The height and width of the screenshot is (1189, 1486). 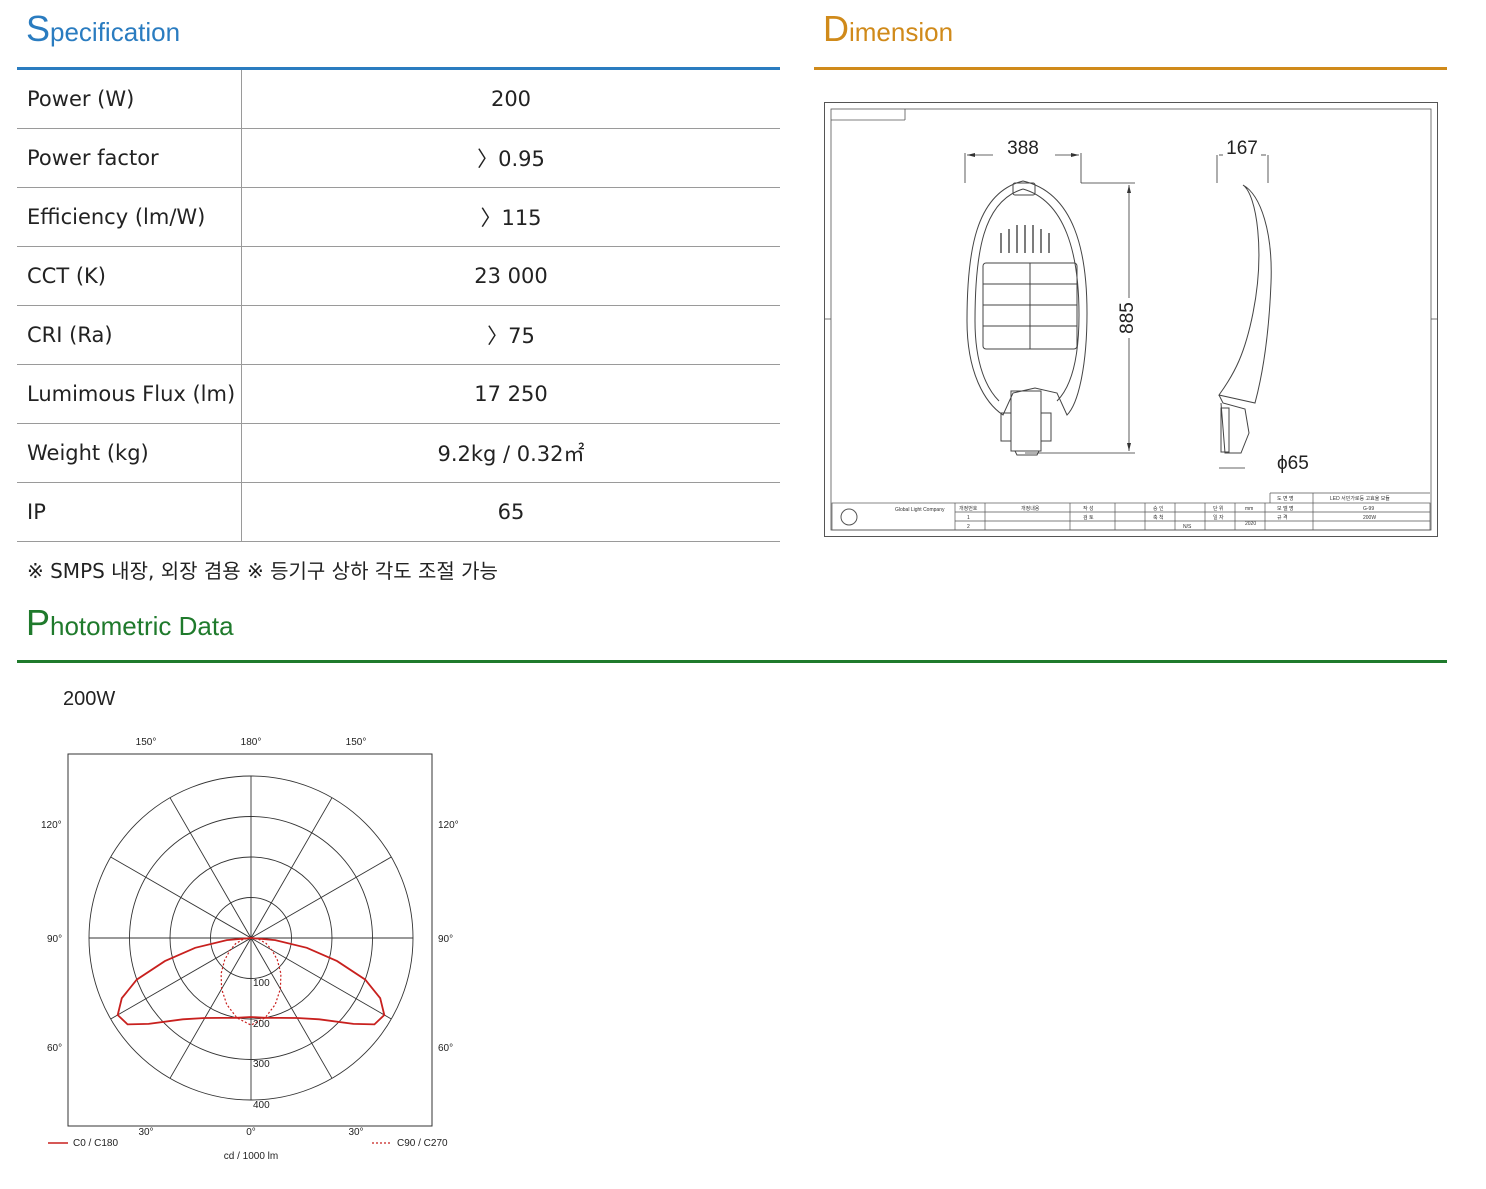 What do you see at coordinates (54, 939) in the screenshot?
I see `axis-label-left-90: 90°` at bounding box center [54, 939].